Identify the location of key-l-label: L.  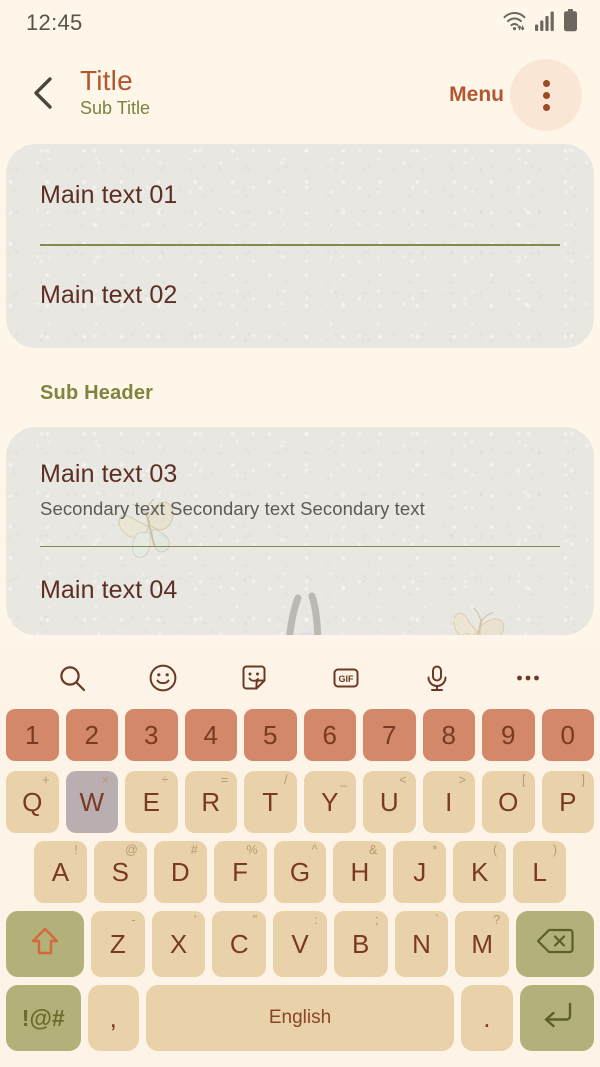
(539, 871).